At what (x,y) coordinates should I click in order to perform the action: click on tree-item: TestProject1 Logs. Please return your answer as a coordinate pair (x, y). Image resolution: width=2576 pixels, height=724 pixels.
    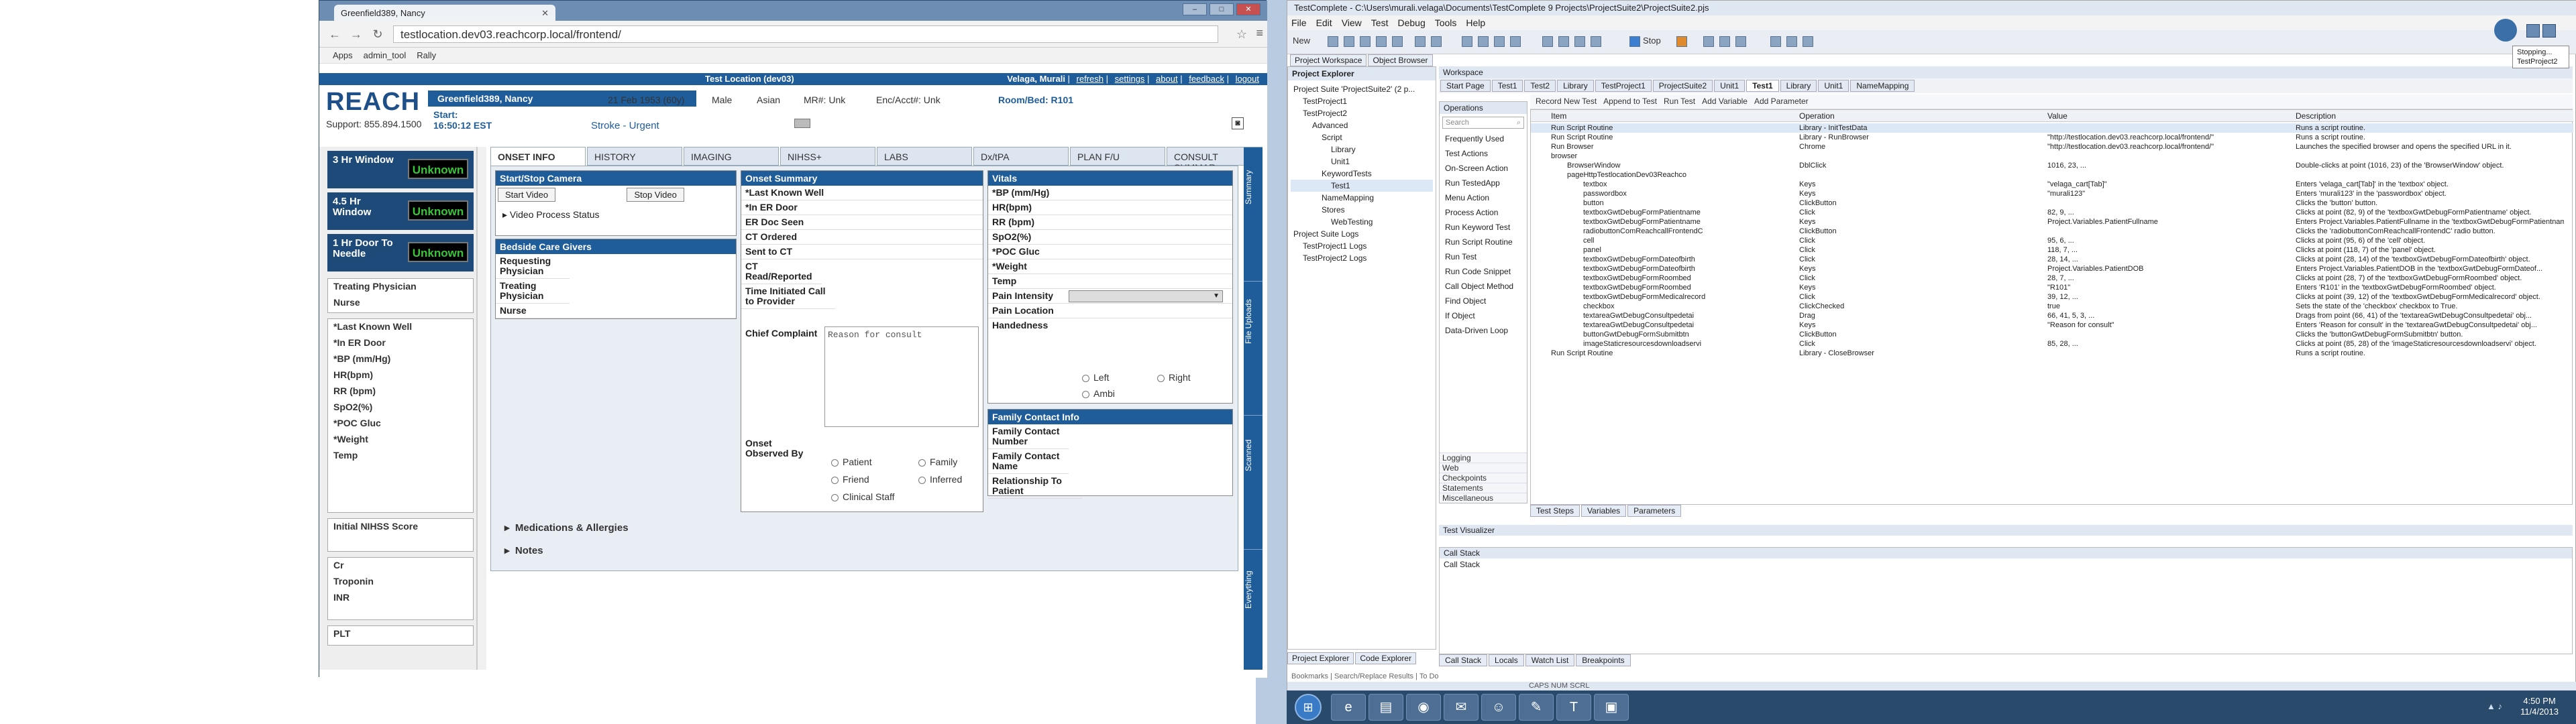
    Looking at the image, I should click on (1362, 246).